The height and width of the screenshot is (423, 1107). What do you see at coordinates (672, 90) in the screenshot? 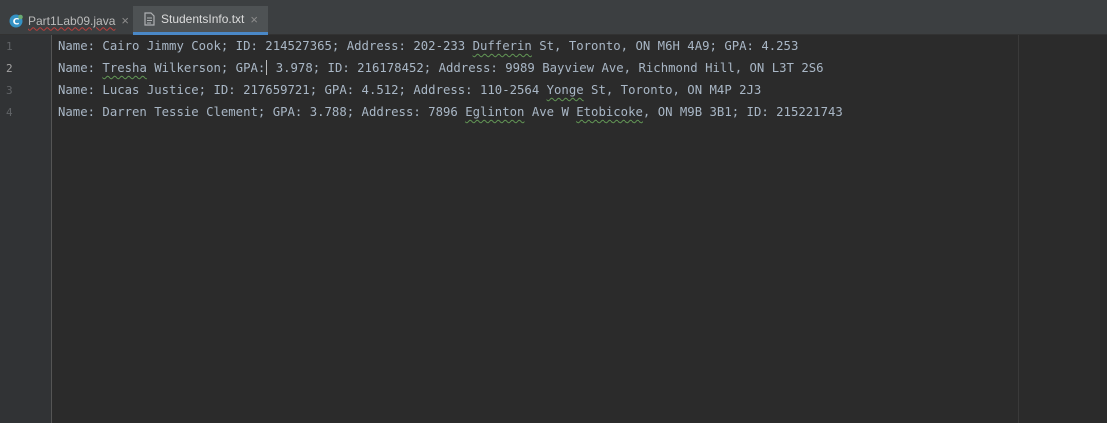
I see `text-segment: St, Toronto, ON M4P 2J3` at bounding box center [672, 90].